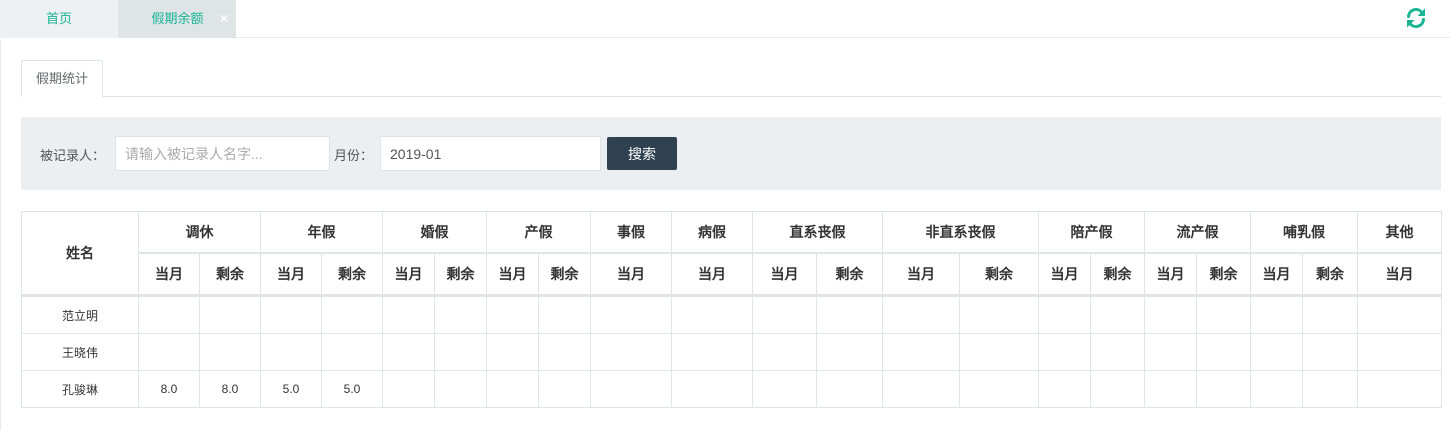 The height and width of the screenshot is (430, 1450). What do you see at coordinates (230, 389) in the screenshot?
I see `table-cell: 8.0` at bounding box center [230, 389].